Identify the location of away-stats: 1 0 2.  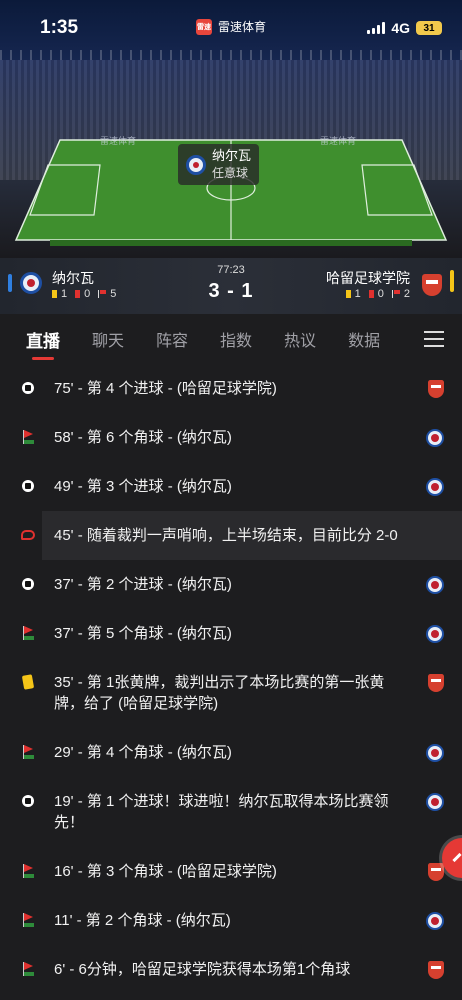
(377, 294).